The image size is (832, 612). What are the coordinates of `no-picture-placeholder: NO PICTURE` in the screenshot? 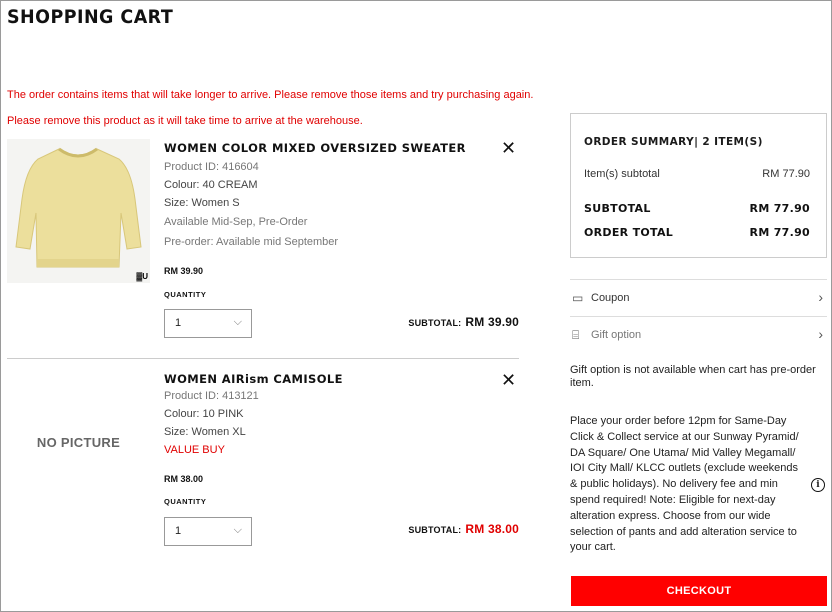 It's located at (78, 442).